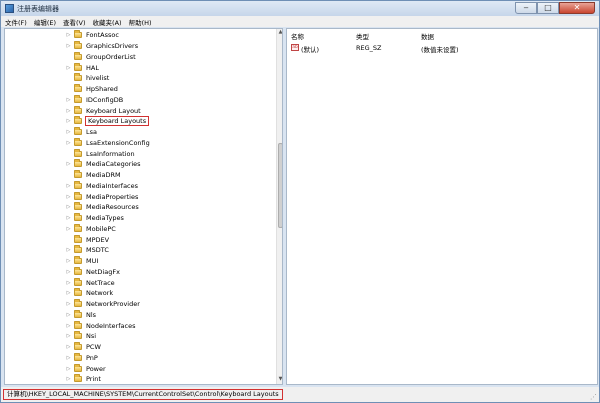 This screenshot has height=403, width=600. What do you see at coordinates (87, 78) in the screenshot?
I see `tree-item: hivelist` at bounding box center [87, 78].